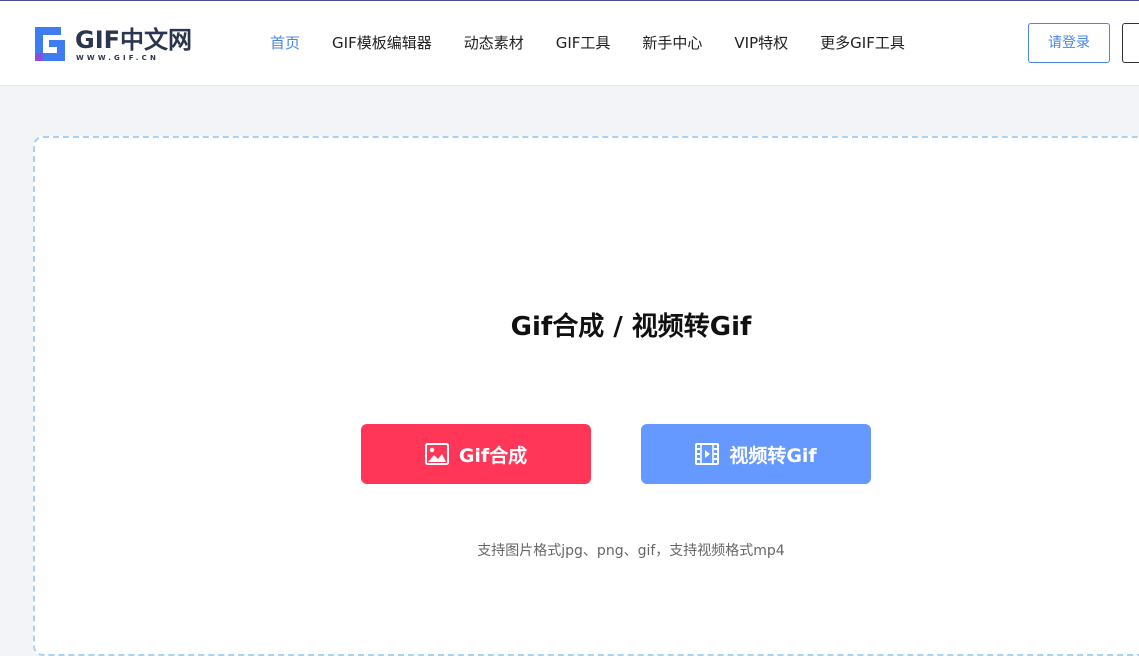  I want to click on gif-compose-label: Gif合成, so click(493, 455).